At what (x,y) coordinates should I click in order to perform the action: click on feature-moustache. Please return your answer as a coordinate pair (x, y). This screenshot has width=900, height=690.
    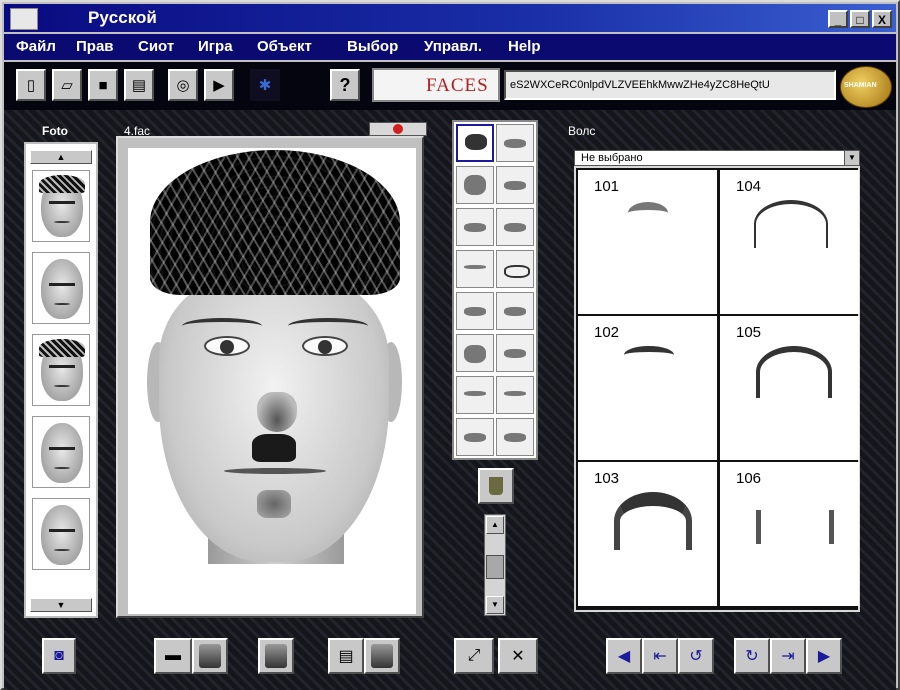
    Looking at the image, I should click on (515, 353).